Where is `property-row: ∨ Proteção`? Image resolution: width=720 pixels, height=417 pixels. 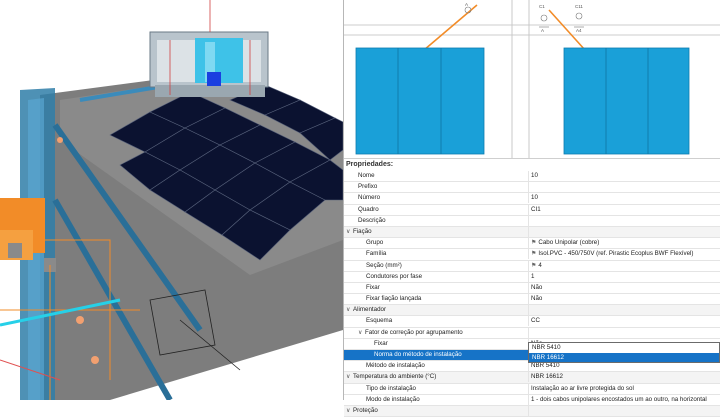 property-row: ∨ Proteção is located at coordinates (532, 411).